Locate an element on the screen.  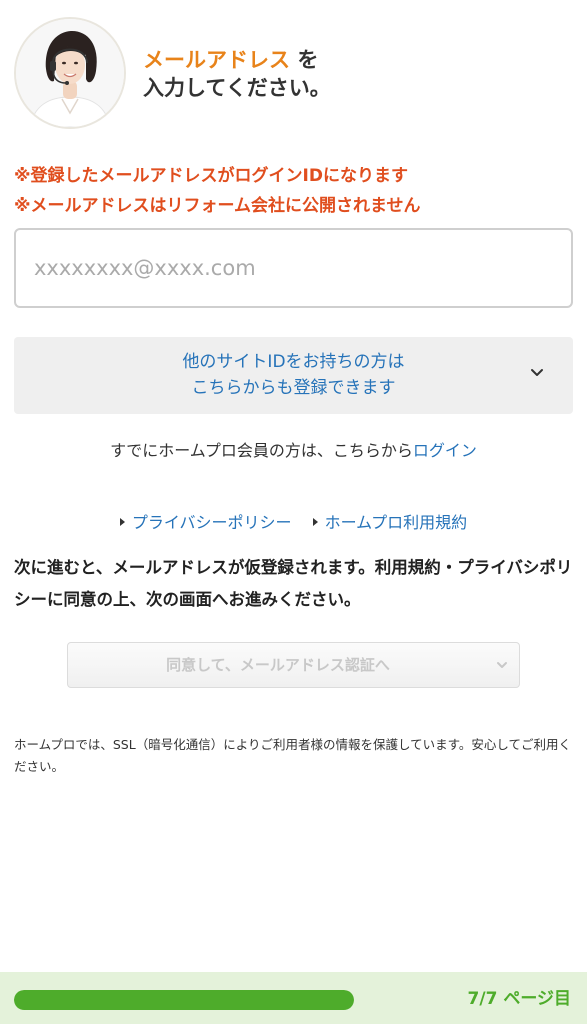
warning-not-public: ※メールアドレスはリフォーム会社に公開されません is located at coordinates (217, 206).